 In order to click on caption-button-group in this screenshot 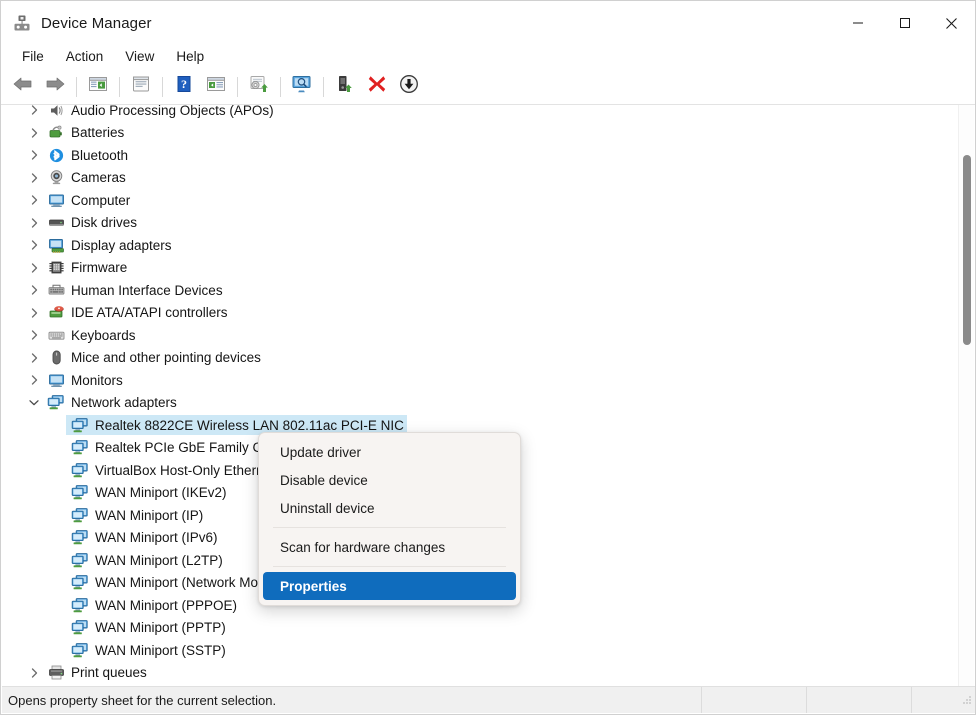, I will do `click(904, 23)`.